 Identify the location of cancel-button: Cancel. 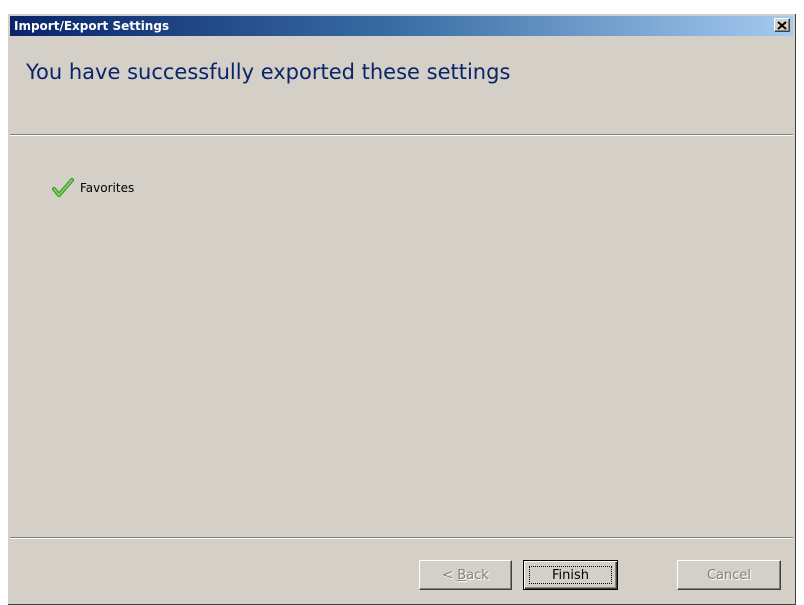
(729, 575).